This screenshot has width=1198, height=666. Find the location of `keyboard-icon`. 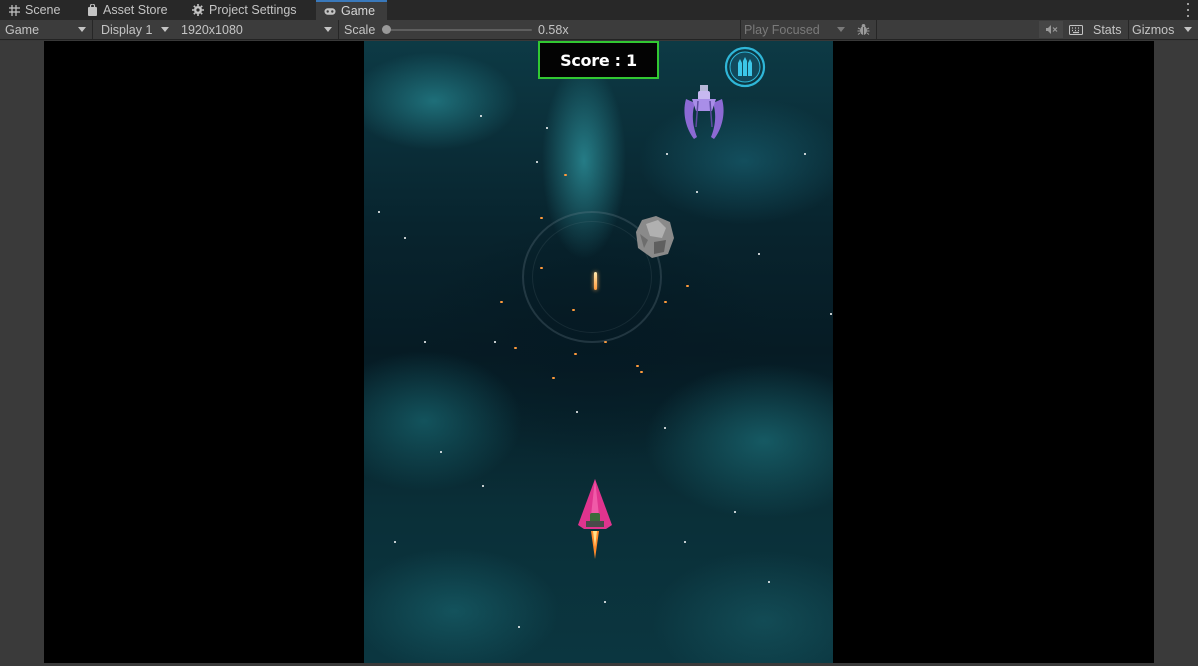

keyboard-icon is located at coordinates (1076, 29).